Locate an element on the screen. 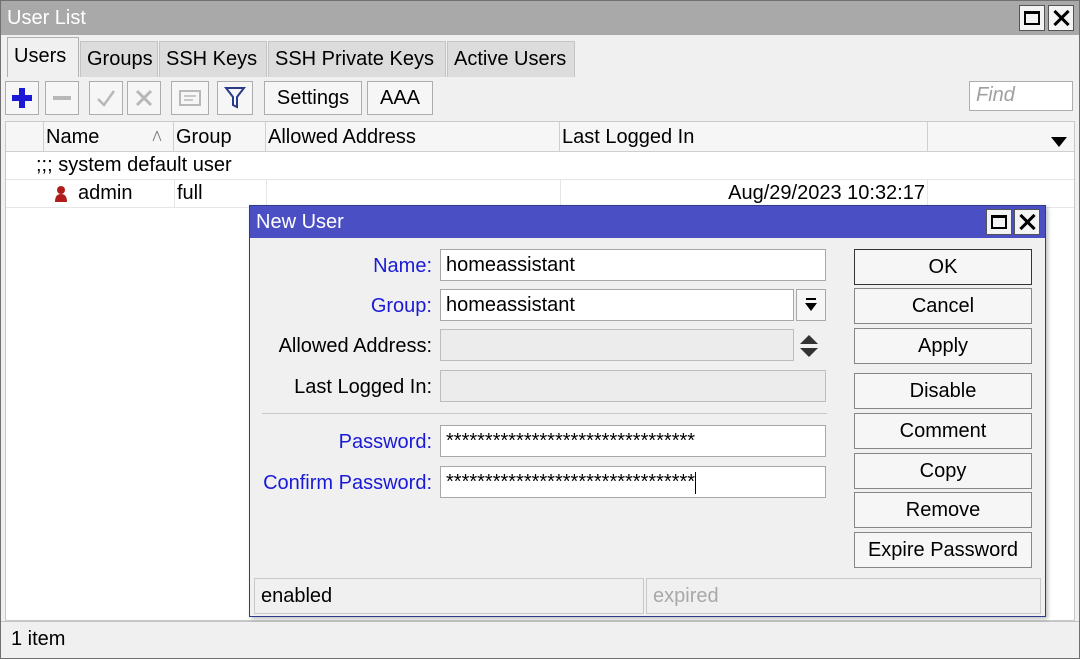 This screenshot has width=1080, height=659. disable-user-button: Disable is located at coordinates (943, 391).